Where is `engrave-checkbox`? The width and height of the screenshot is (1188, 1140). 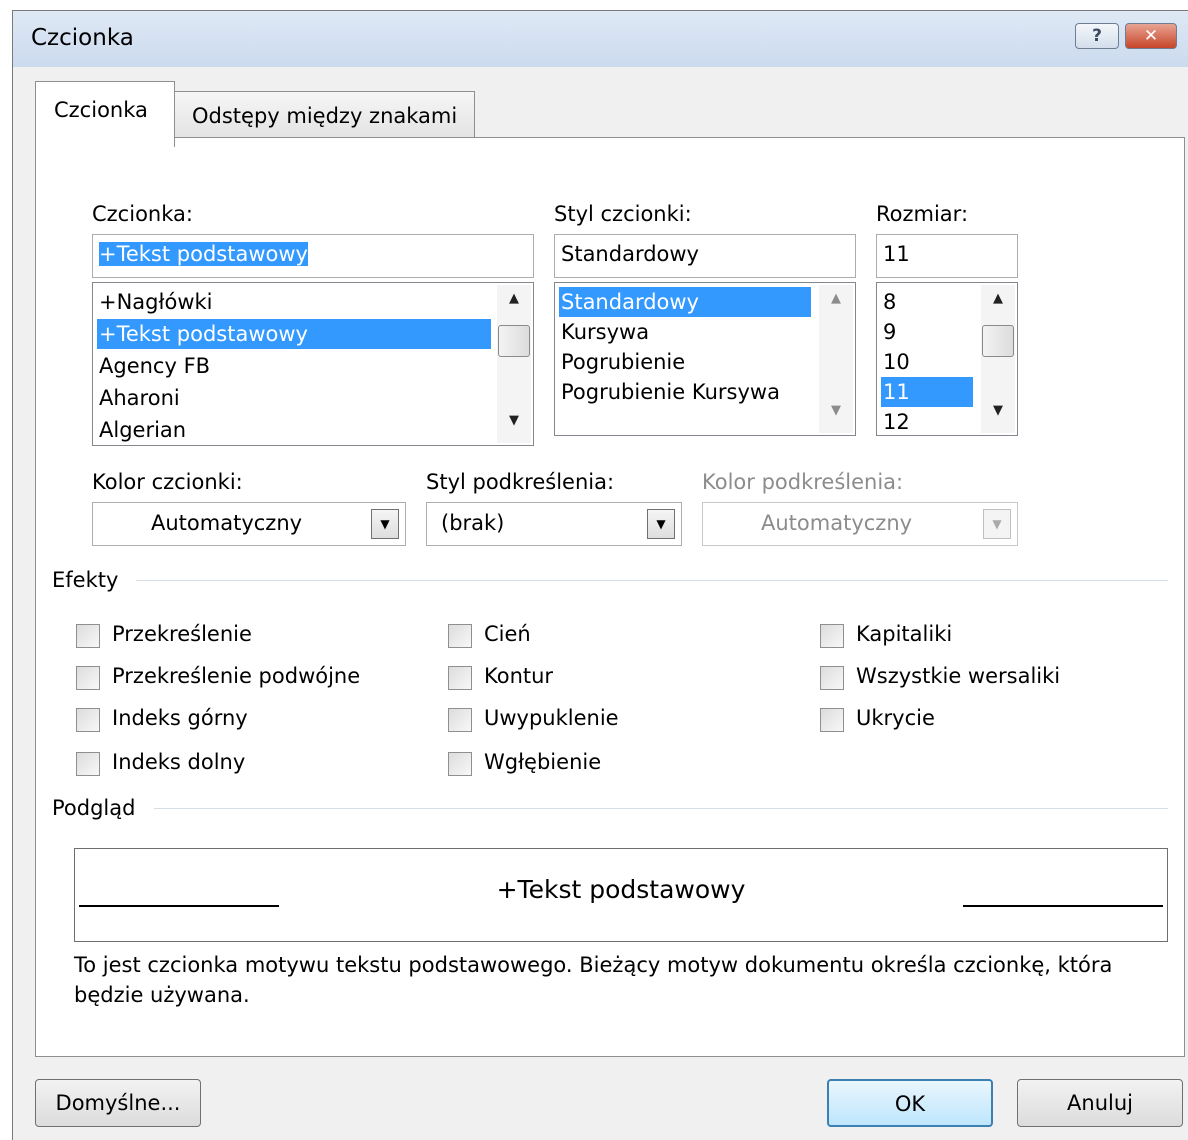
engrave-checkbox is located at coordinates (460, 764).